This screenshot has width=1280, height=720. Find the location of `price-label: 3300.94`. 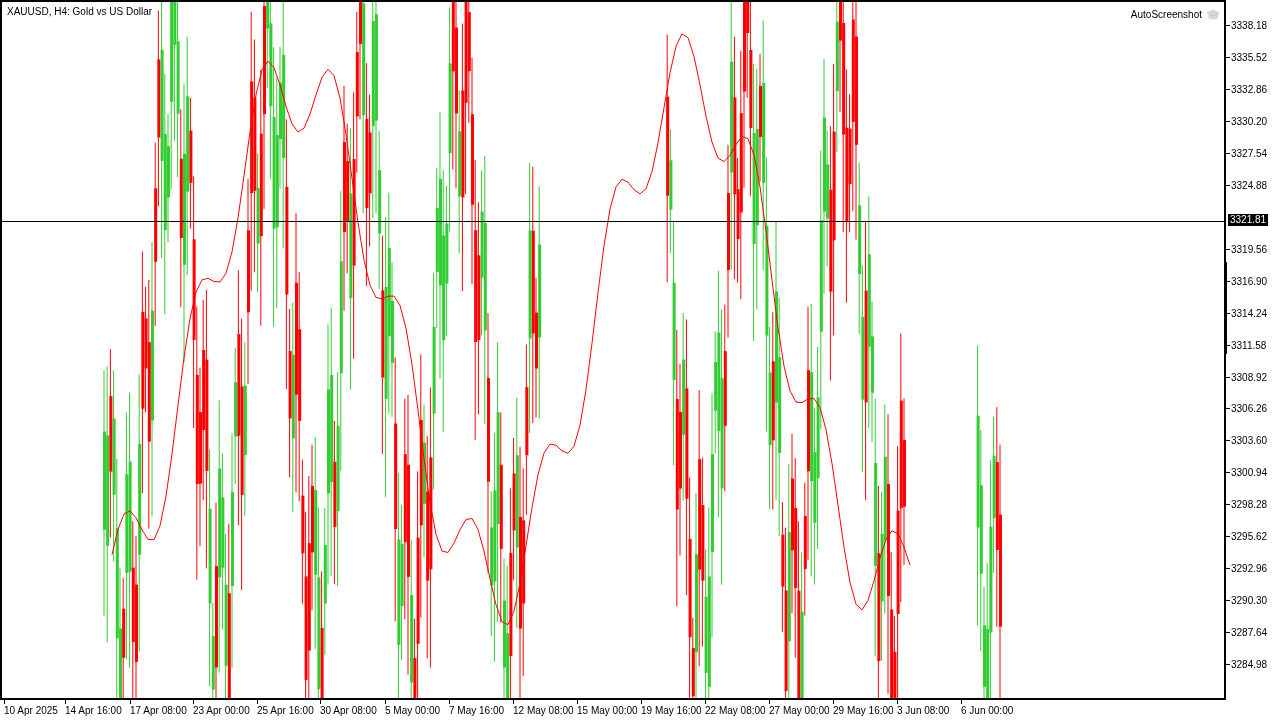

price-label: 3300.94 is located at coordinates (1249, 473).